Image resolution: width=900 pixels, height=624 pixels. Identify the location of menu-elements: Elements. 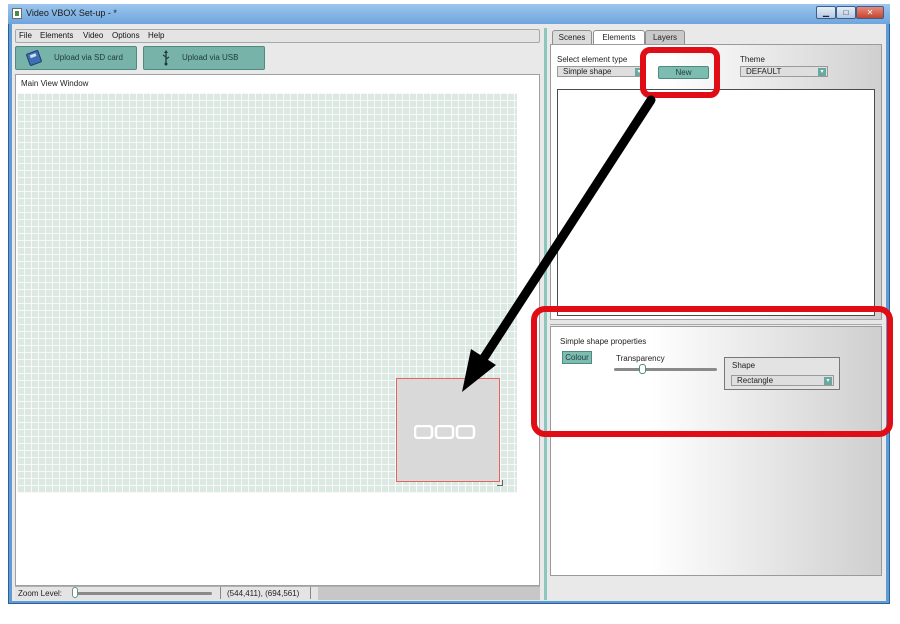
(56, 35).